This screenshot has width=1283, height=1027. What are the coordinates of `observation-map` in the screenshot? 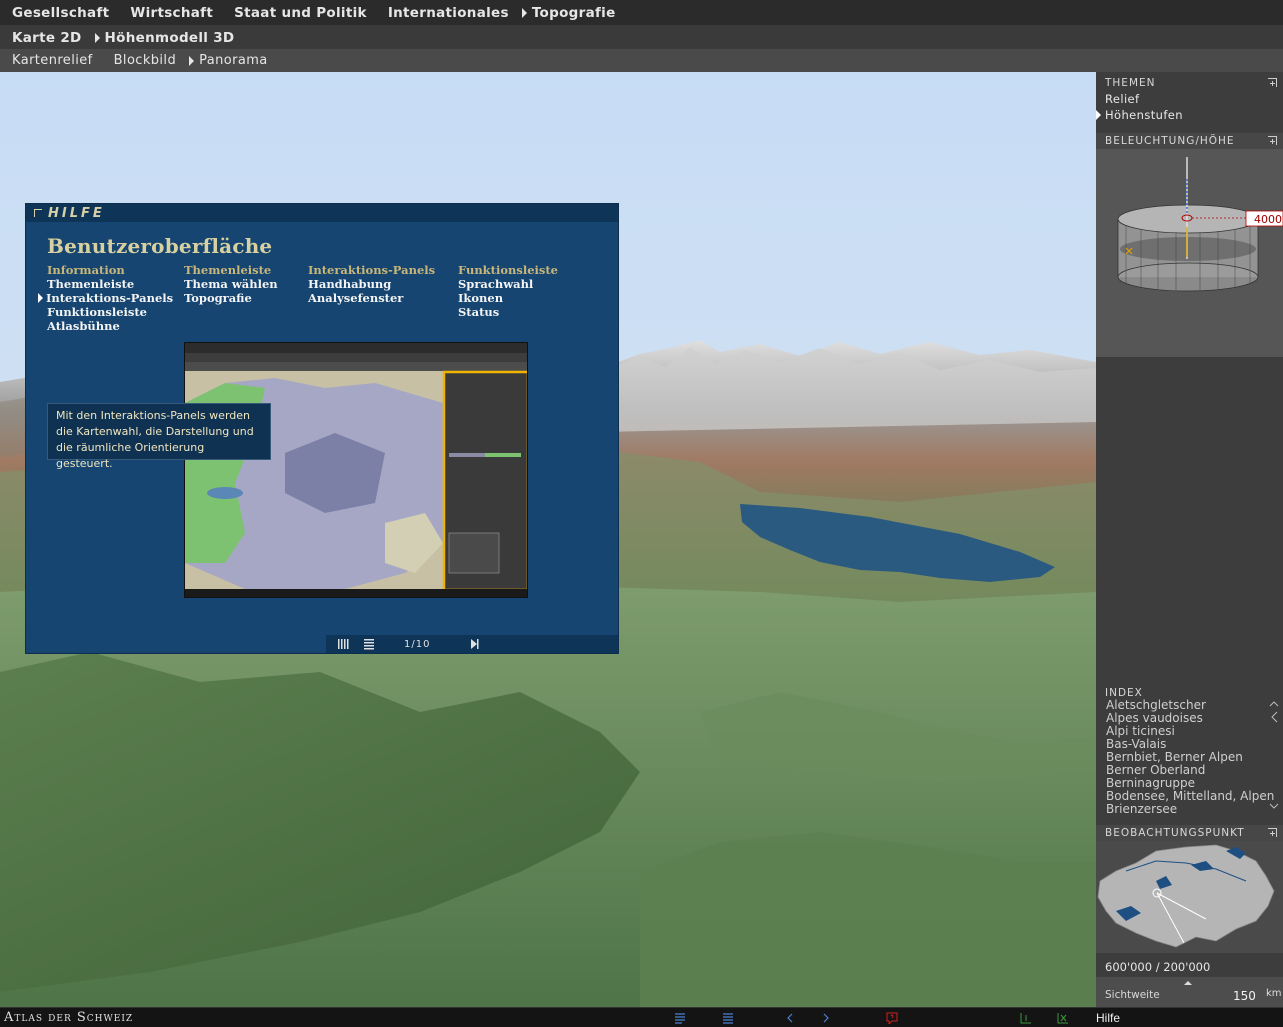 It's located at (1189, 897).